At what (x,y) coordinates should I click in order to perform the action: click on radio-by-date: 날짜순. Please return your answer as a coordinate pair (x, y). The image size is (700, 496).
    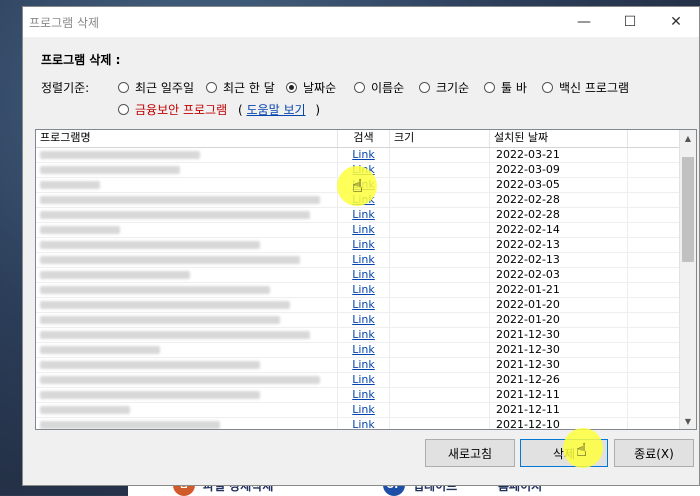
    Looking at the image, I should click on (311, 87).